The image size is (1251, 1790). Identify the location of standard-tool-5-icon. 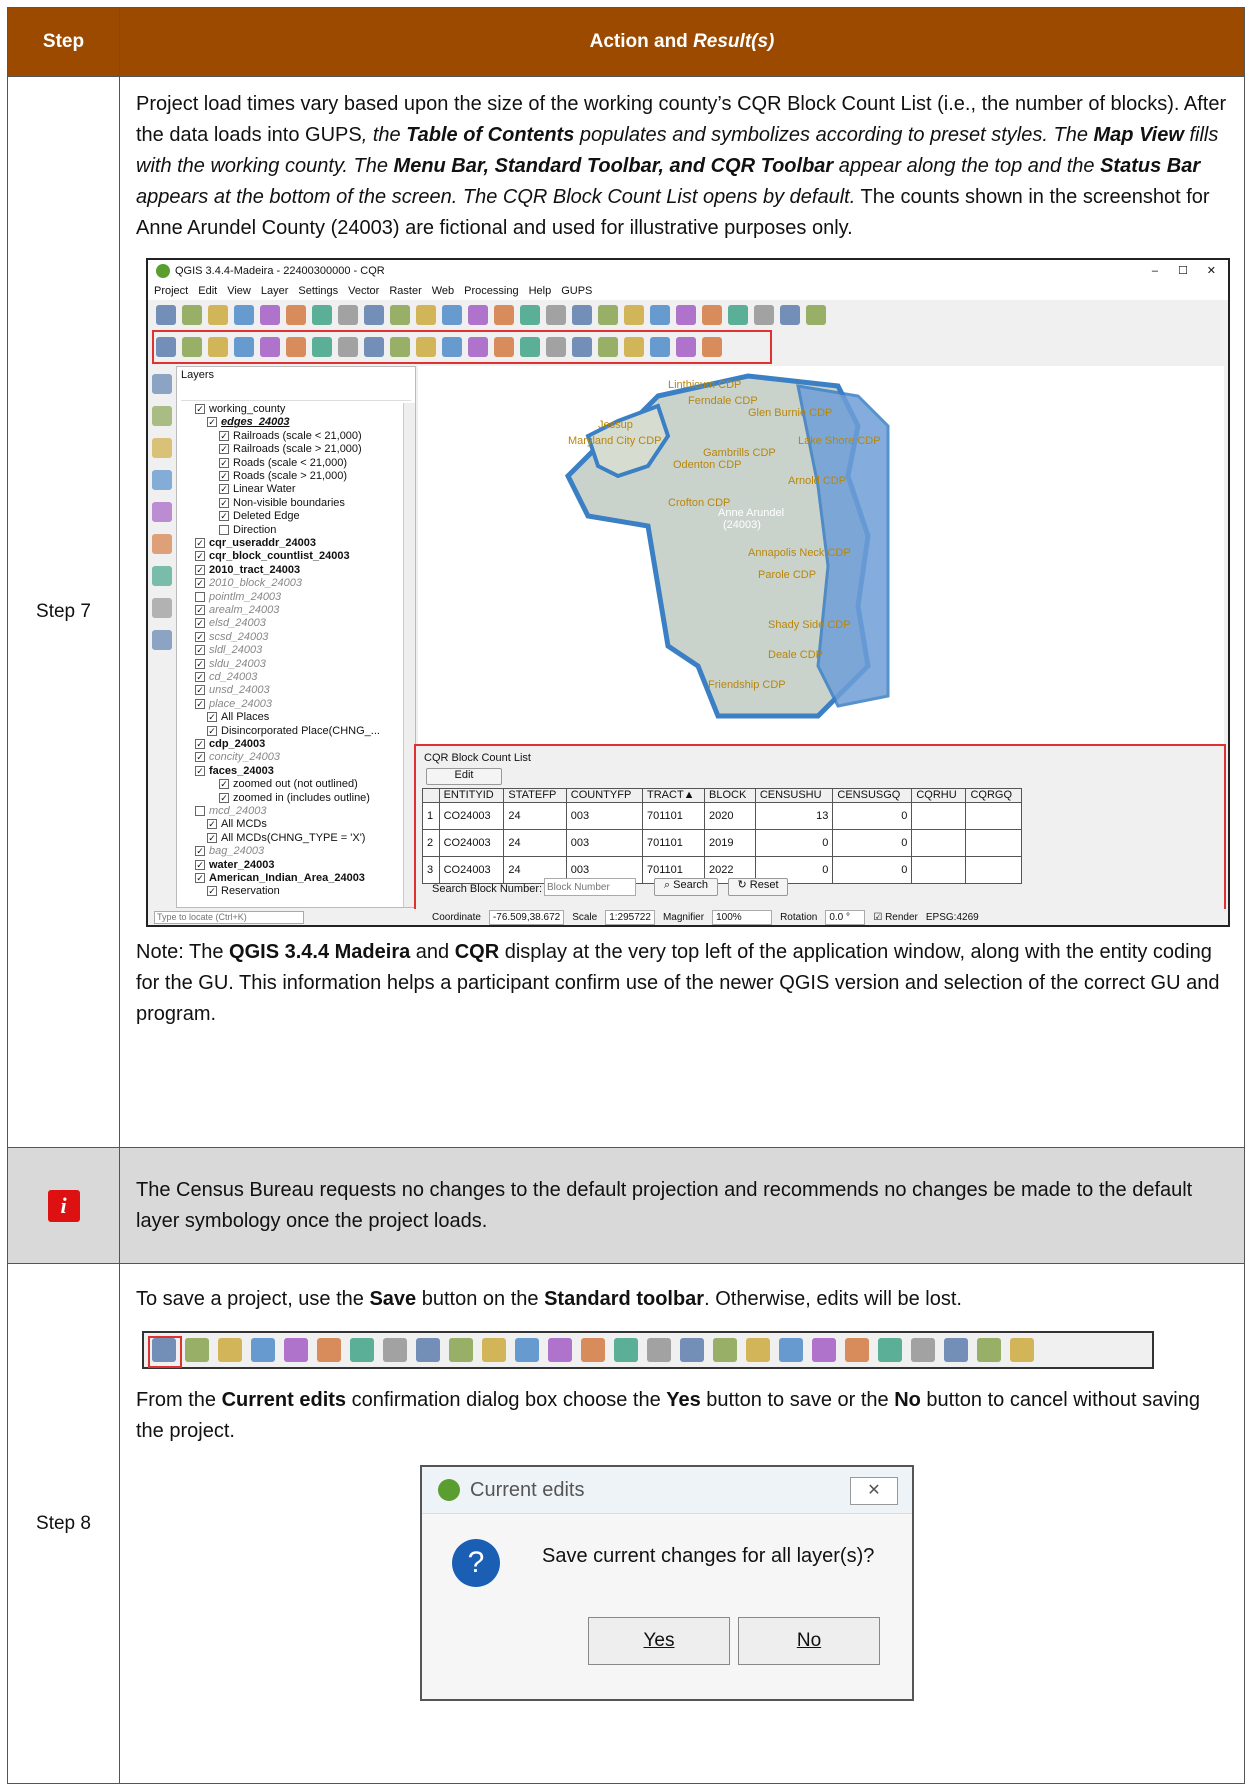
(270, 315).